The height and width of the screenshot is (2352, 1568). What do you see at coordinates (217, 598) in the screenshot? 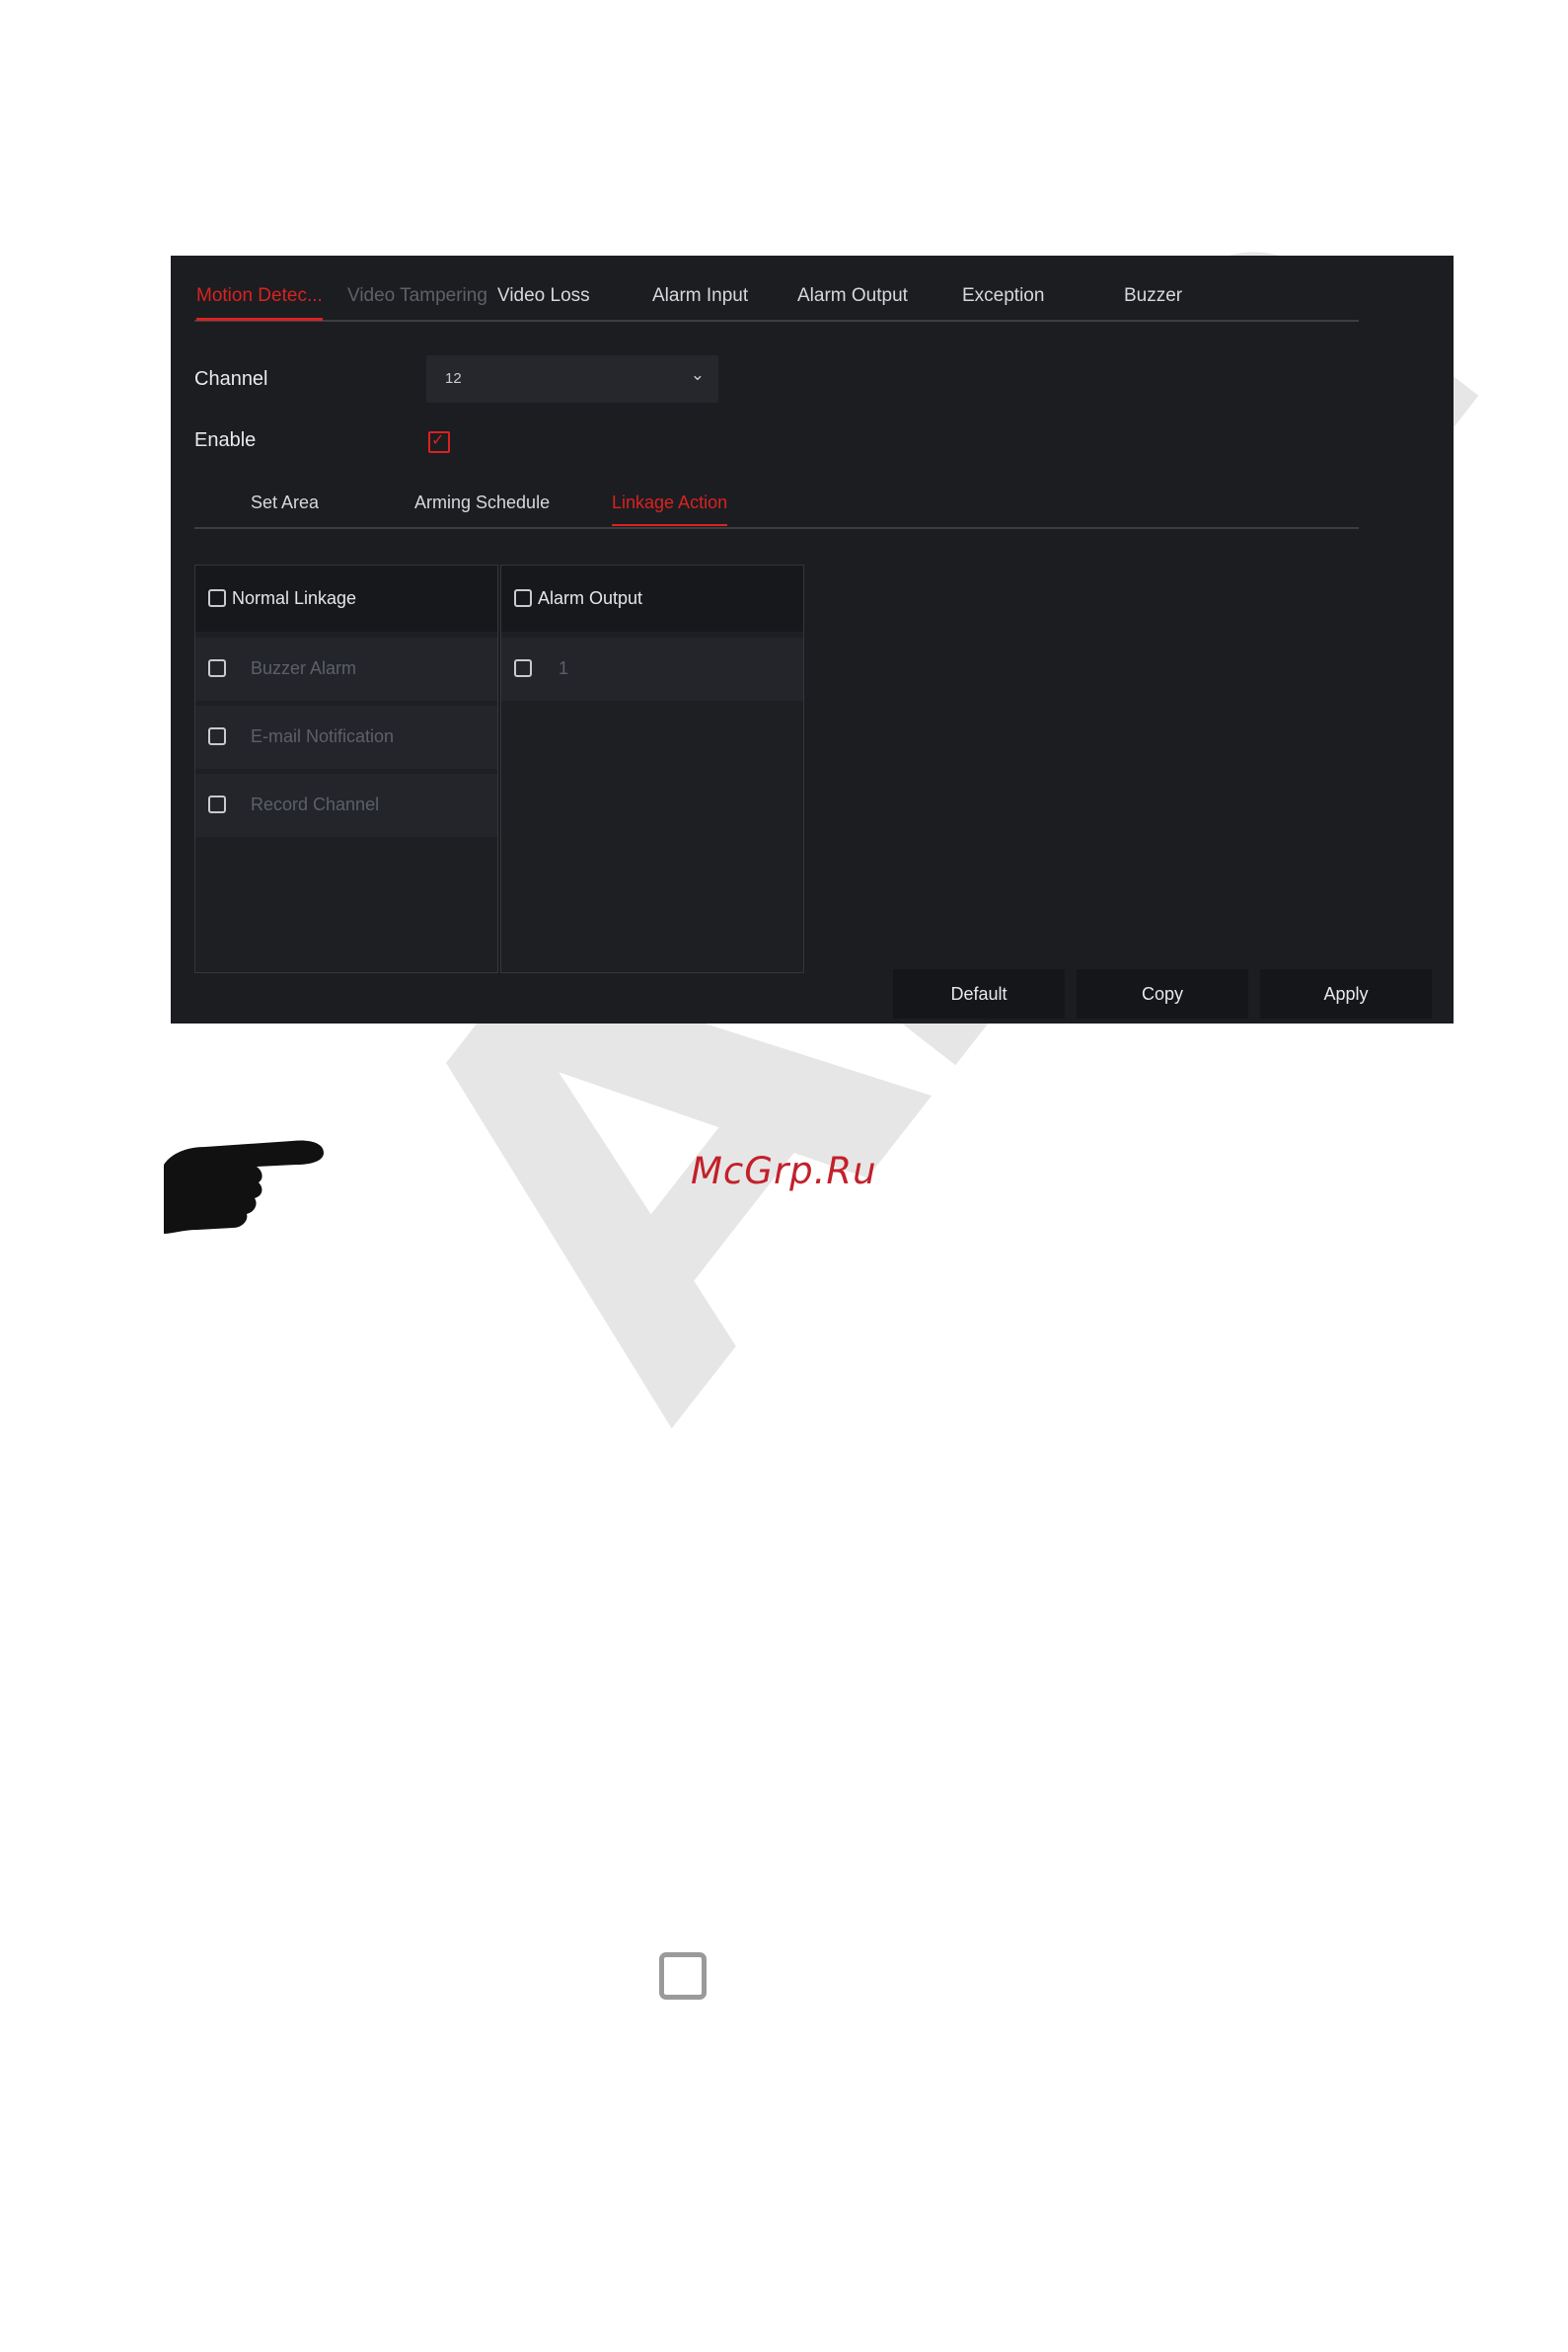
I see `normal-linkage-checkbox` at bounding box center [217, 598].